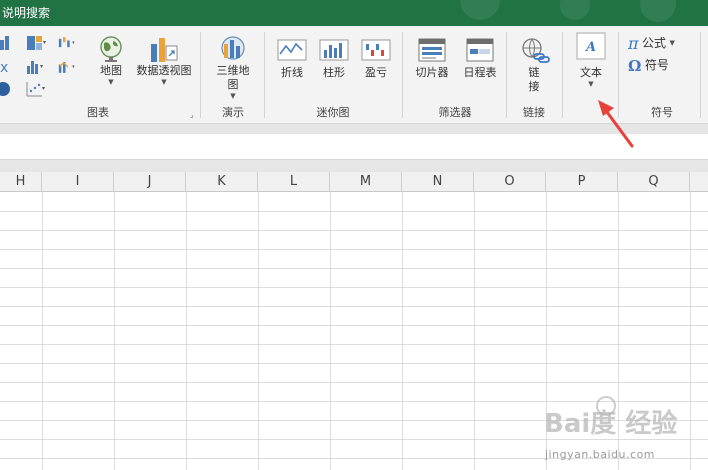 This screenshot has height=470, width=708. What do you see at coordinates (534, 65) in the screenshot?
I see `link-button: 链 接` at bounding box center [534, 65].